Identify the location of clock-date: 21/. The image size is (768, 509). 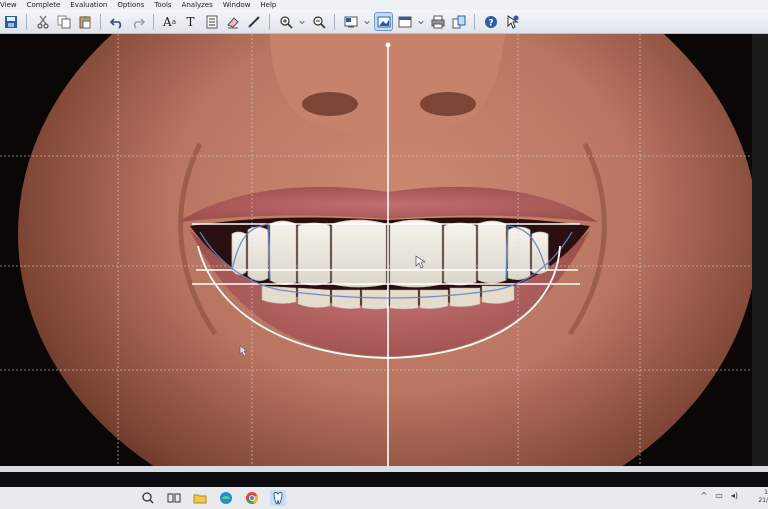
(763, 500).